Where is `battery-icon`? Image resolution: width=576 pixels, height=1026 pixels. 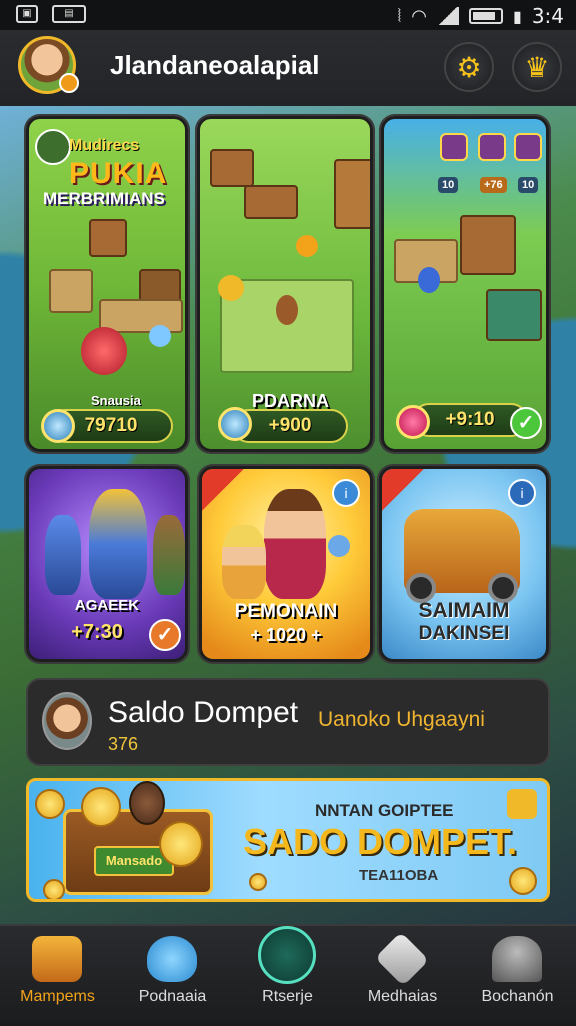 battery-icon is located at coordinates (486, 16).